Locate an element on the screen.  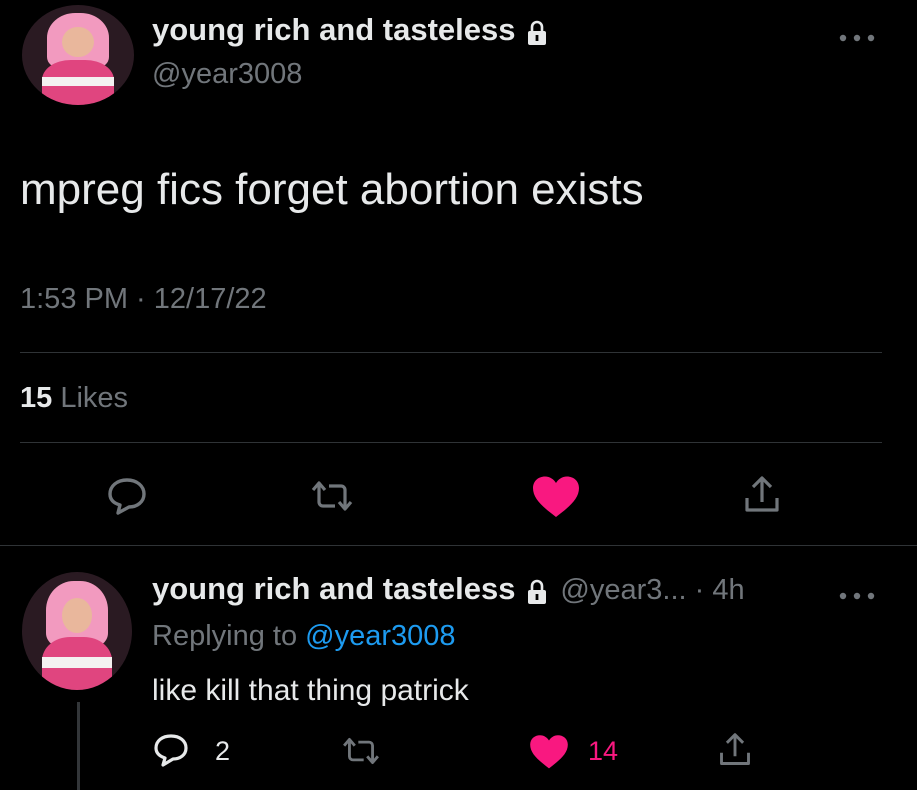
display-name: young rich and tasteless is located at coordinates (334, 29).